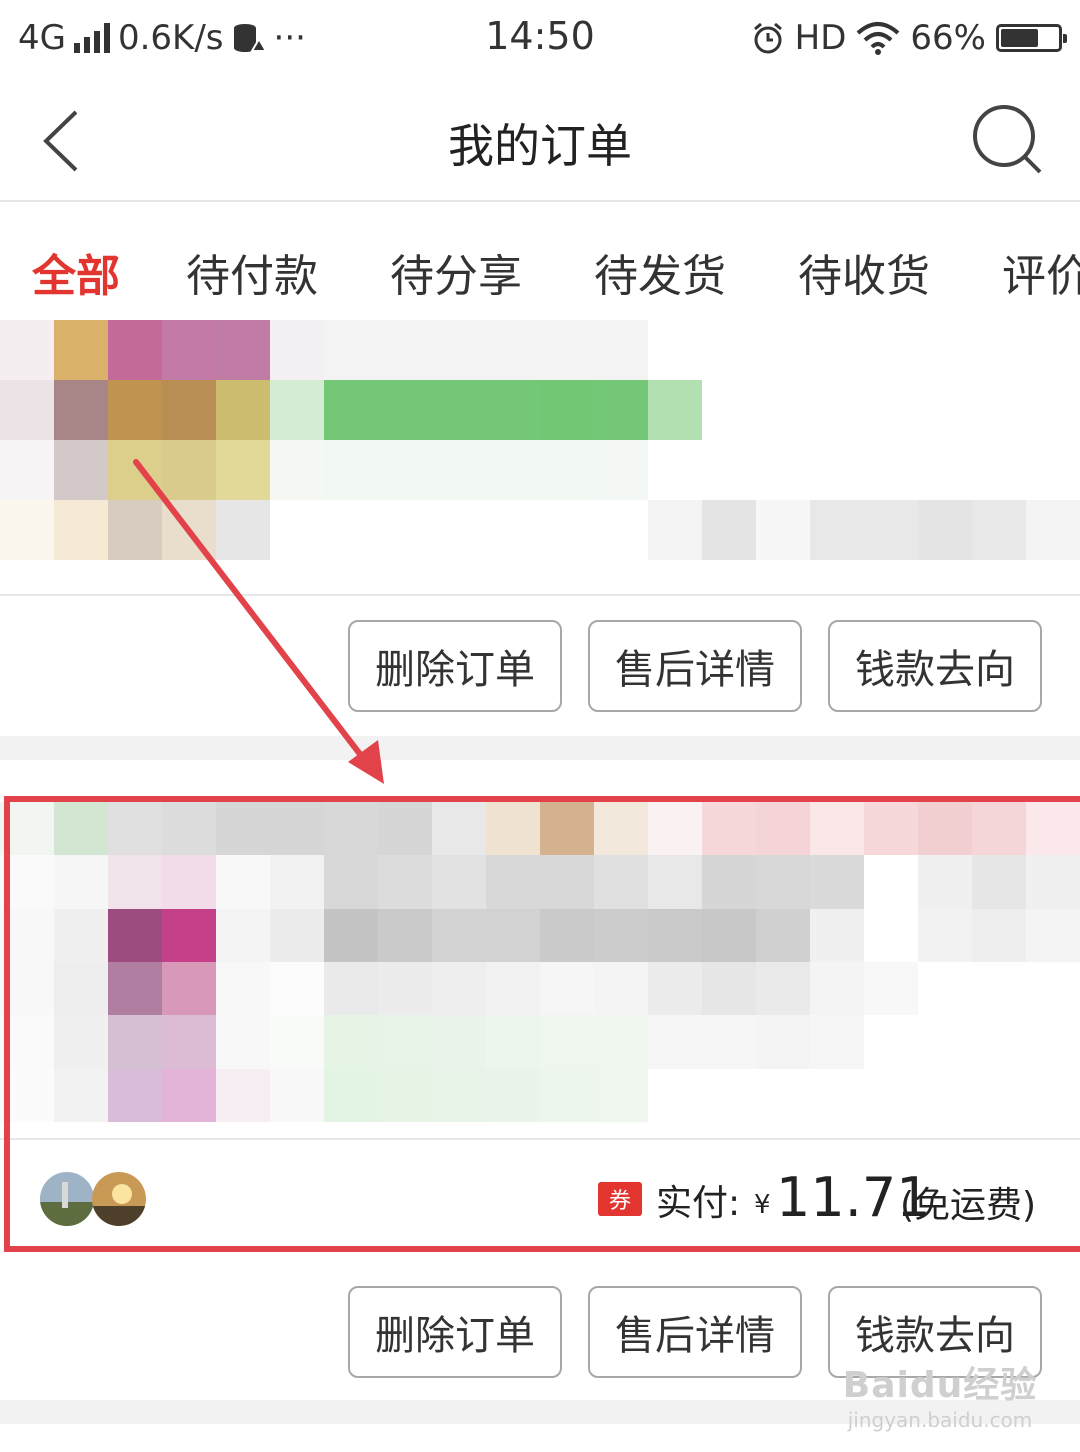  What do you see at coordinates (1031, 38) in the screenshot?
I see `battery-icon` at bounding box center [1031, 38].